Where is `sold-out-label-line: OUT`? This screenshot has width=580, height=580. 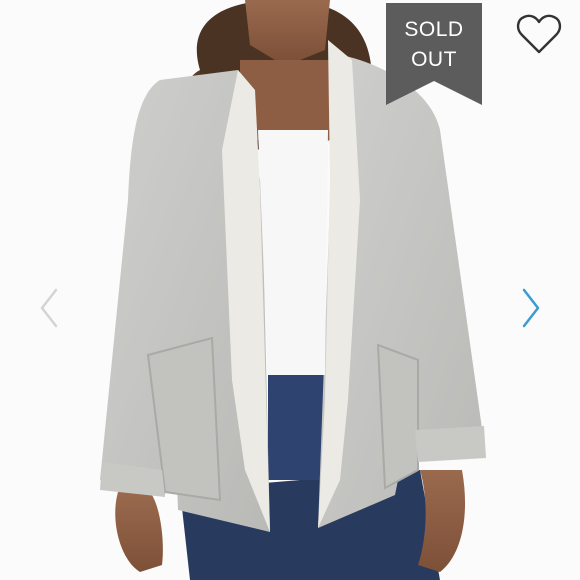 sold-out-label-line: OUT is located at coordinates (434, 59).